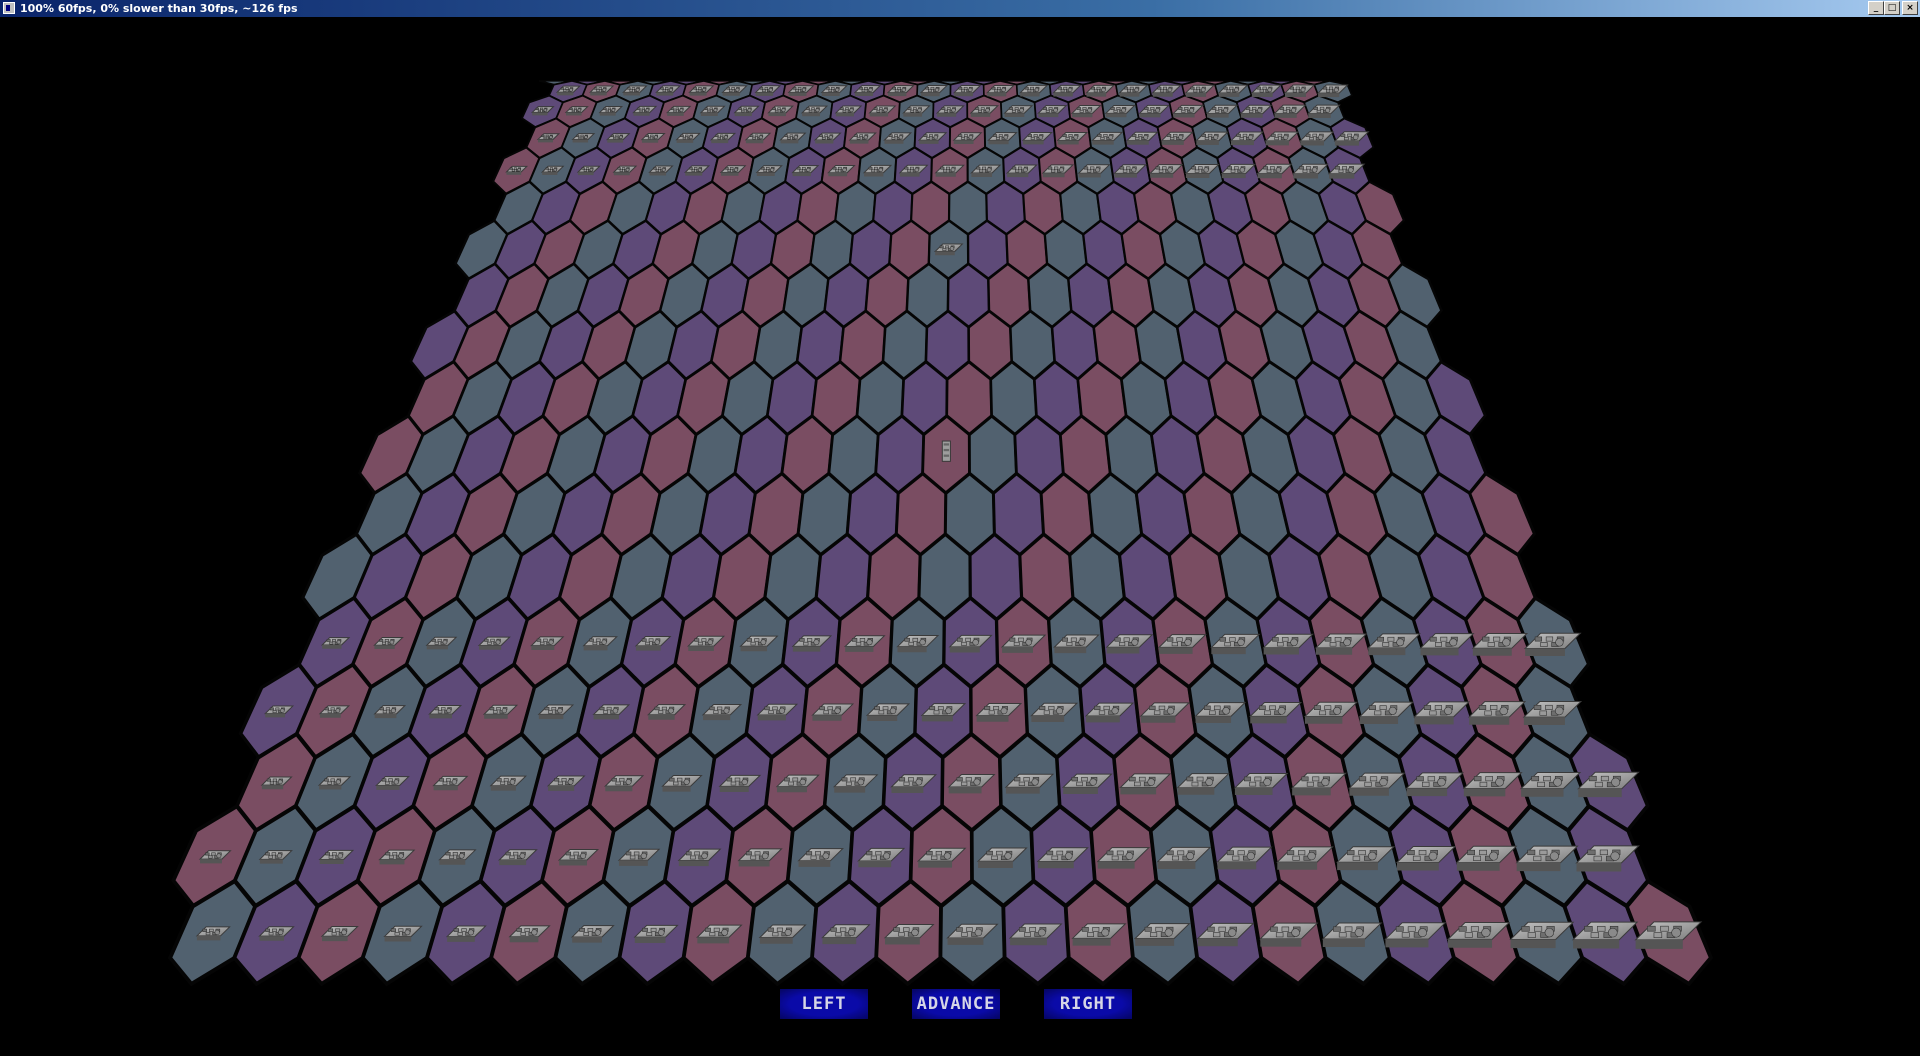 The image size is (1920, 1056). I want to click on close-button: ×, so click(1910, 8).